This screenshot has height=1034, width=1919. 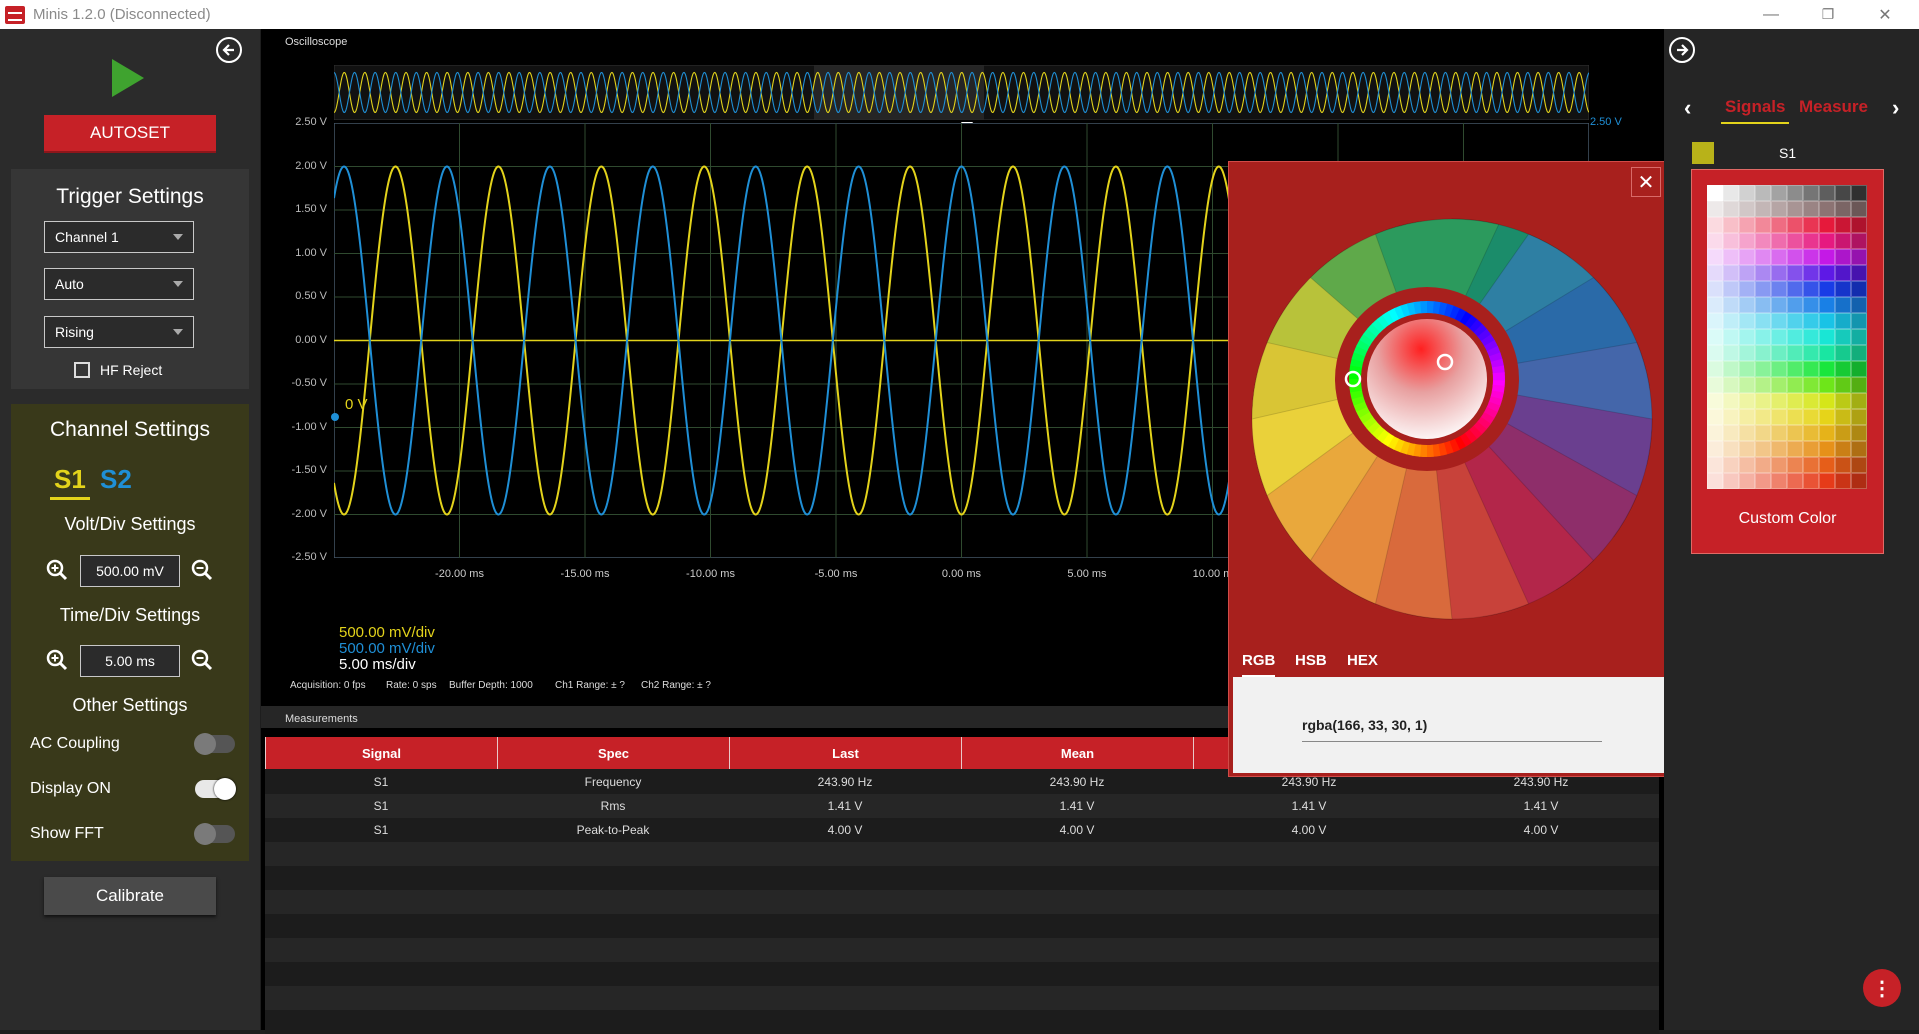 I want to click on restore-button: ❐, so click(x=1828, y=14).